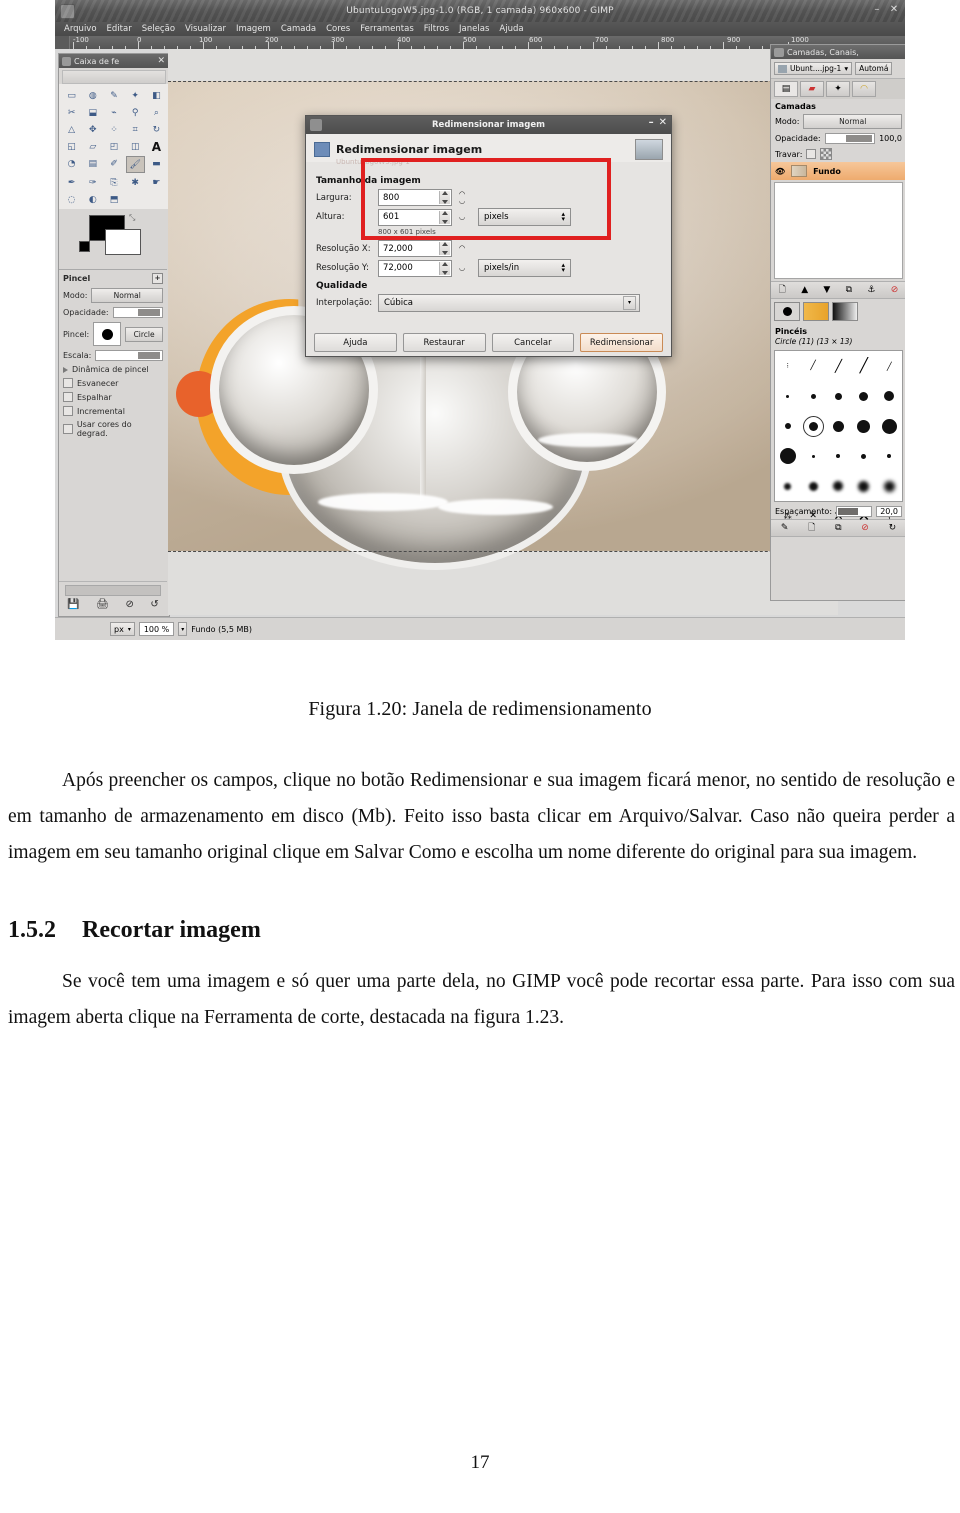 The width and height of the screenshot is (960, 1513). Describe the element at coordinates (893, 528) in the screenshot. I see `refresh-brush-icon: ↻` at that location.